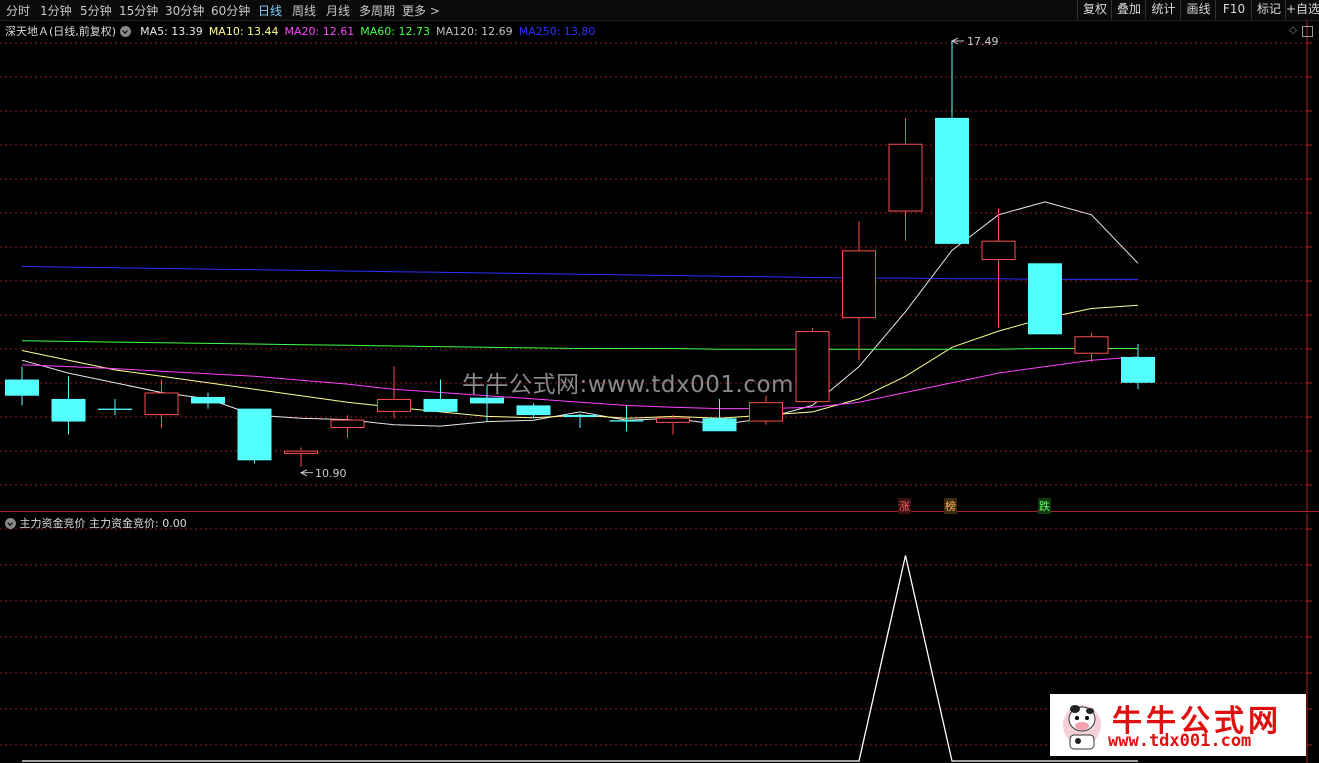 This screenshot has height=763, width=1319. I want to click on flag-fall: 跌, so click(1044, 506).